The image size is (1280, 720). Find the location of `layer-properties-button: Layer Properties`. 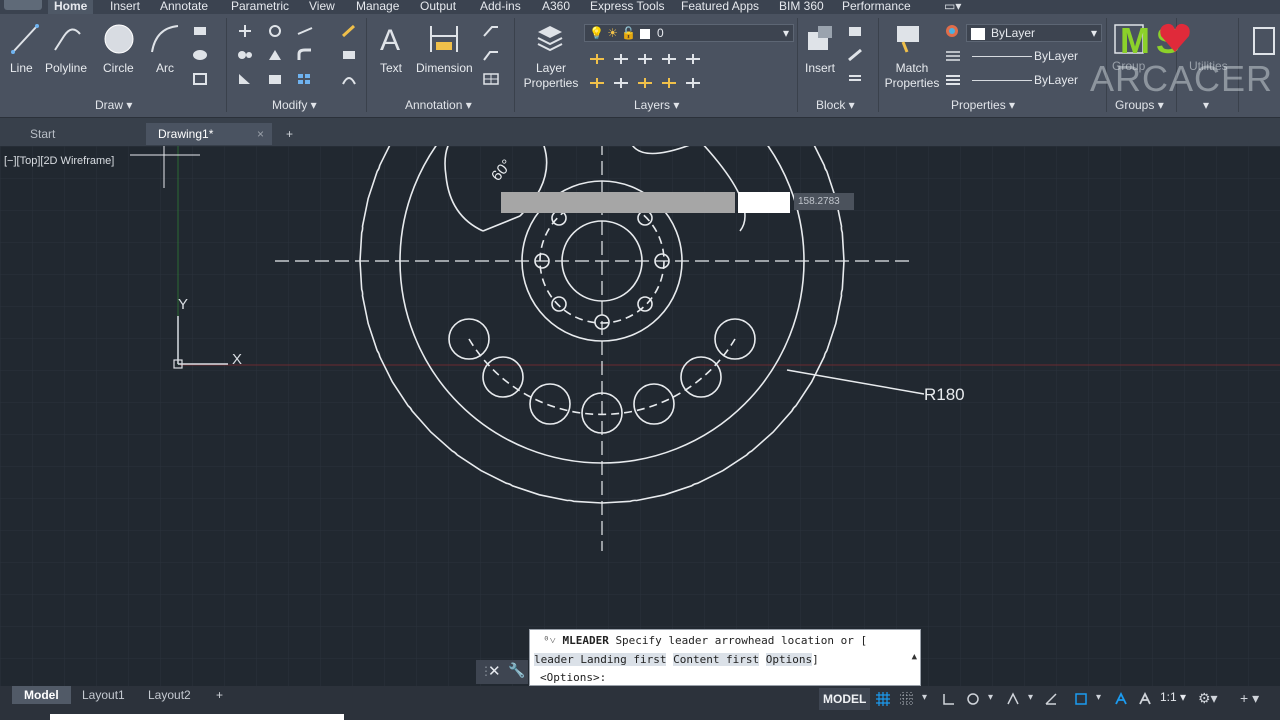

layer-properties-button: Layer Properties is located at coordinates (551, 76).